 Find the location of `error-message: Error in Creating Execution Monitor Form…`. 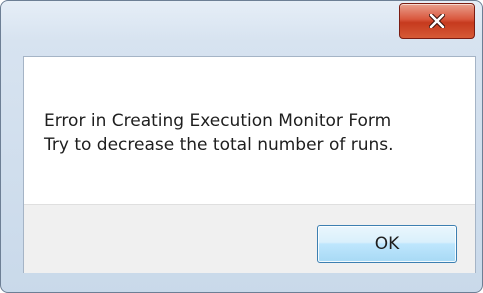

error-message: Error in Creating Execution Monitor Form… is located at coordinates (219, 133).